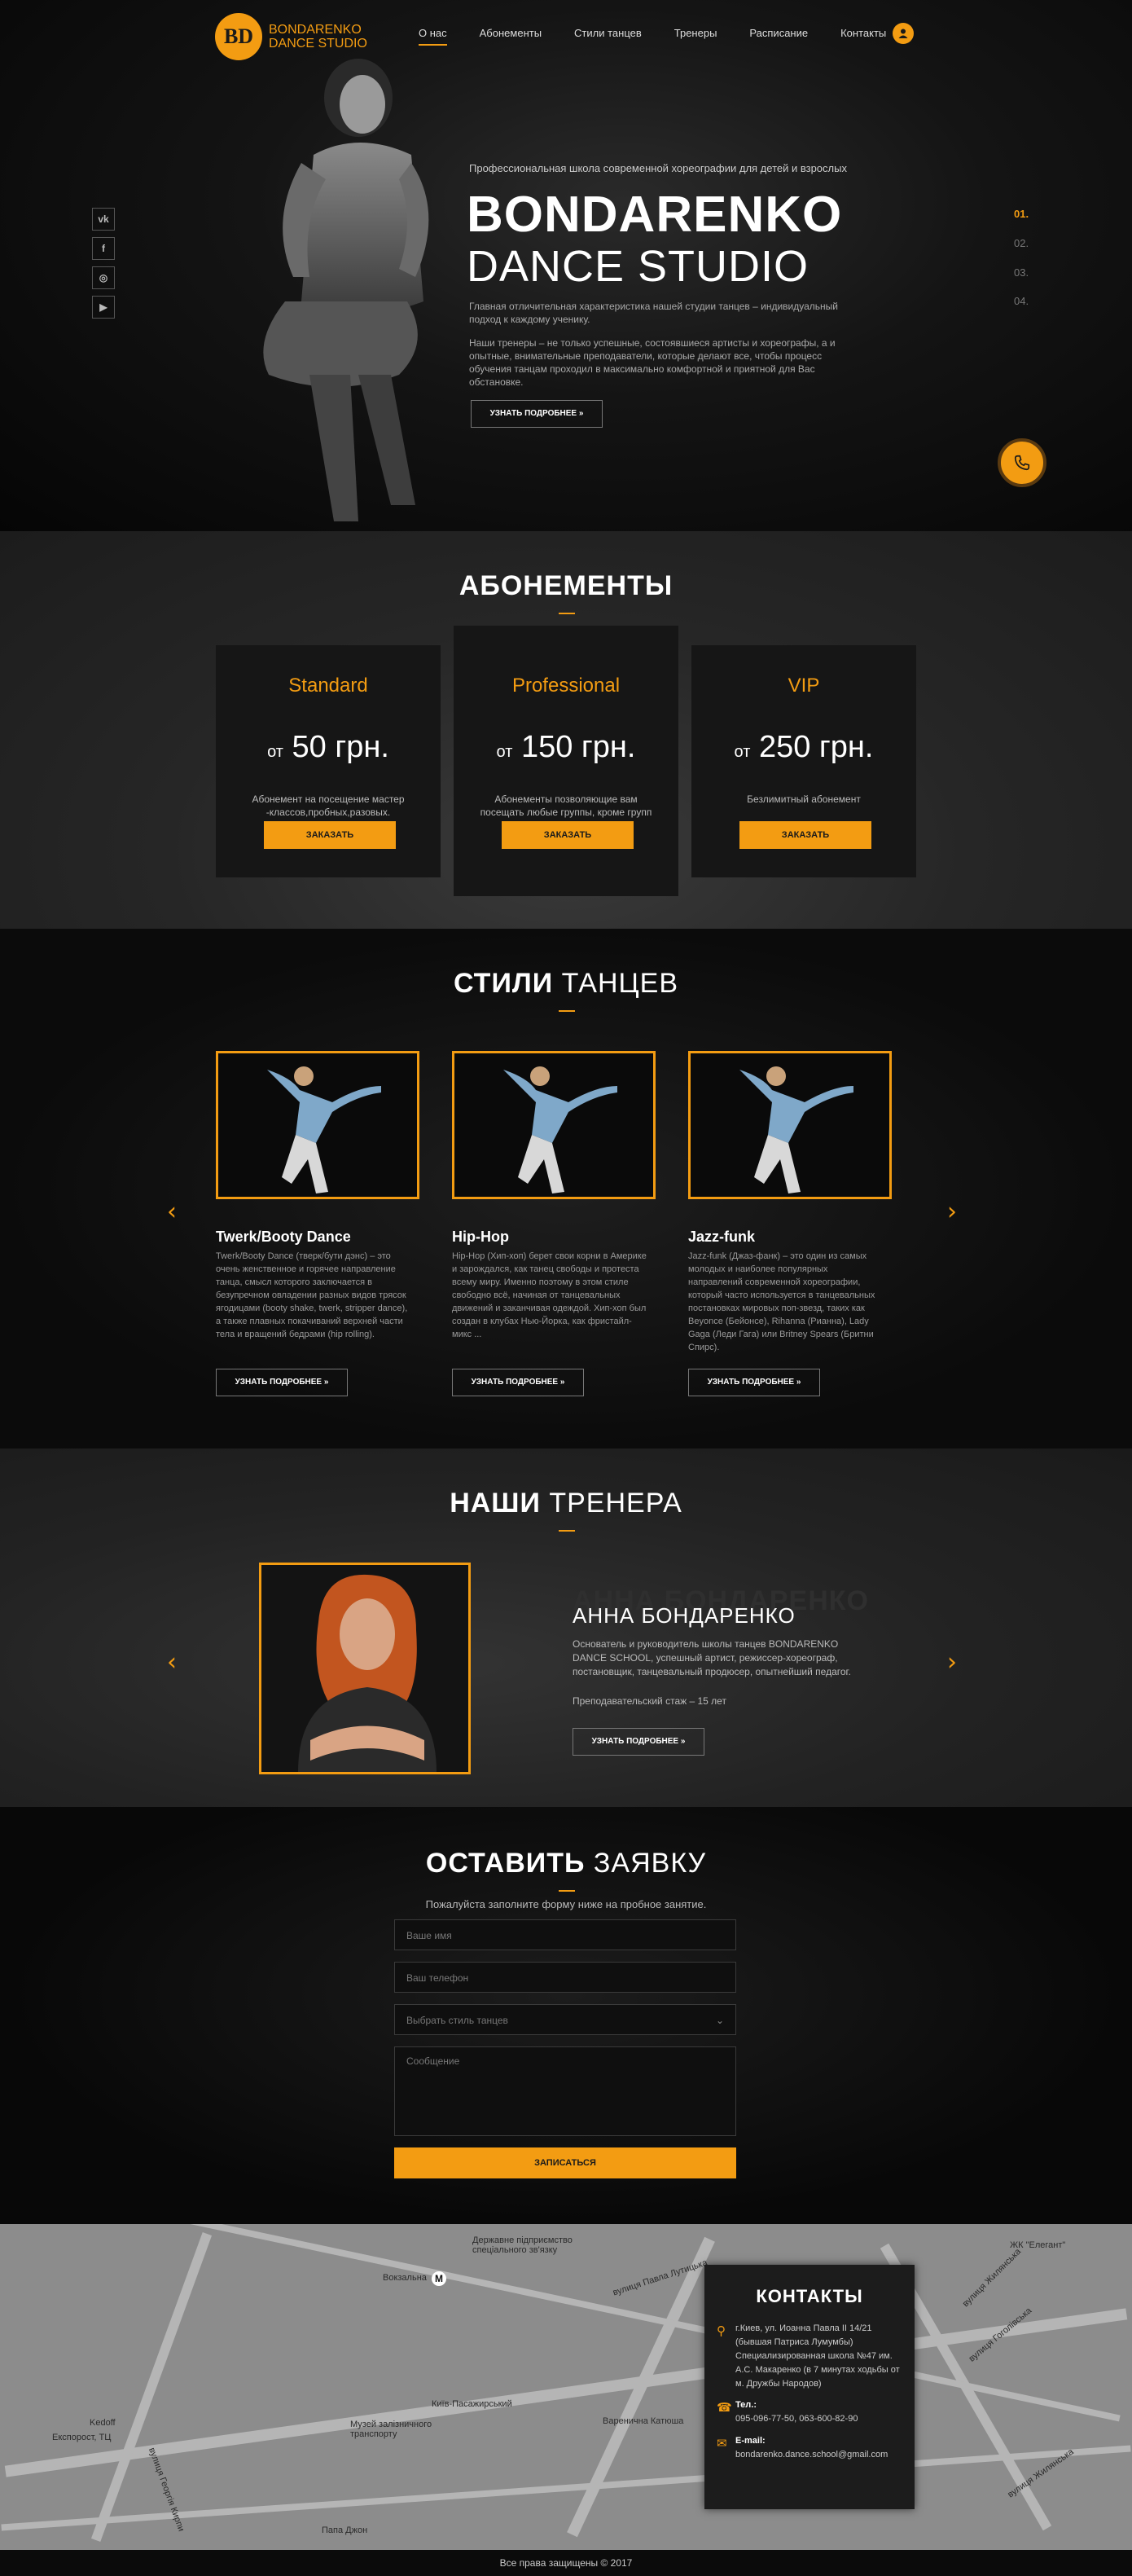  Describe the element at coordinates (318, 44) in the screenshot. I see `logo-line2: DANCE STUDIO` at that location.